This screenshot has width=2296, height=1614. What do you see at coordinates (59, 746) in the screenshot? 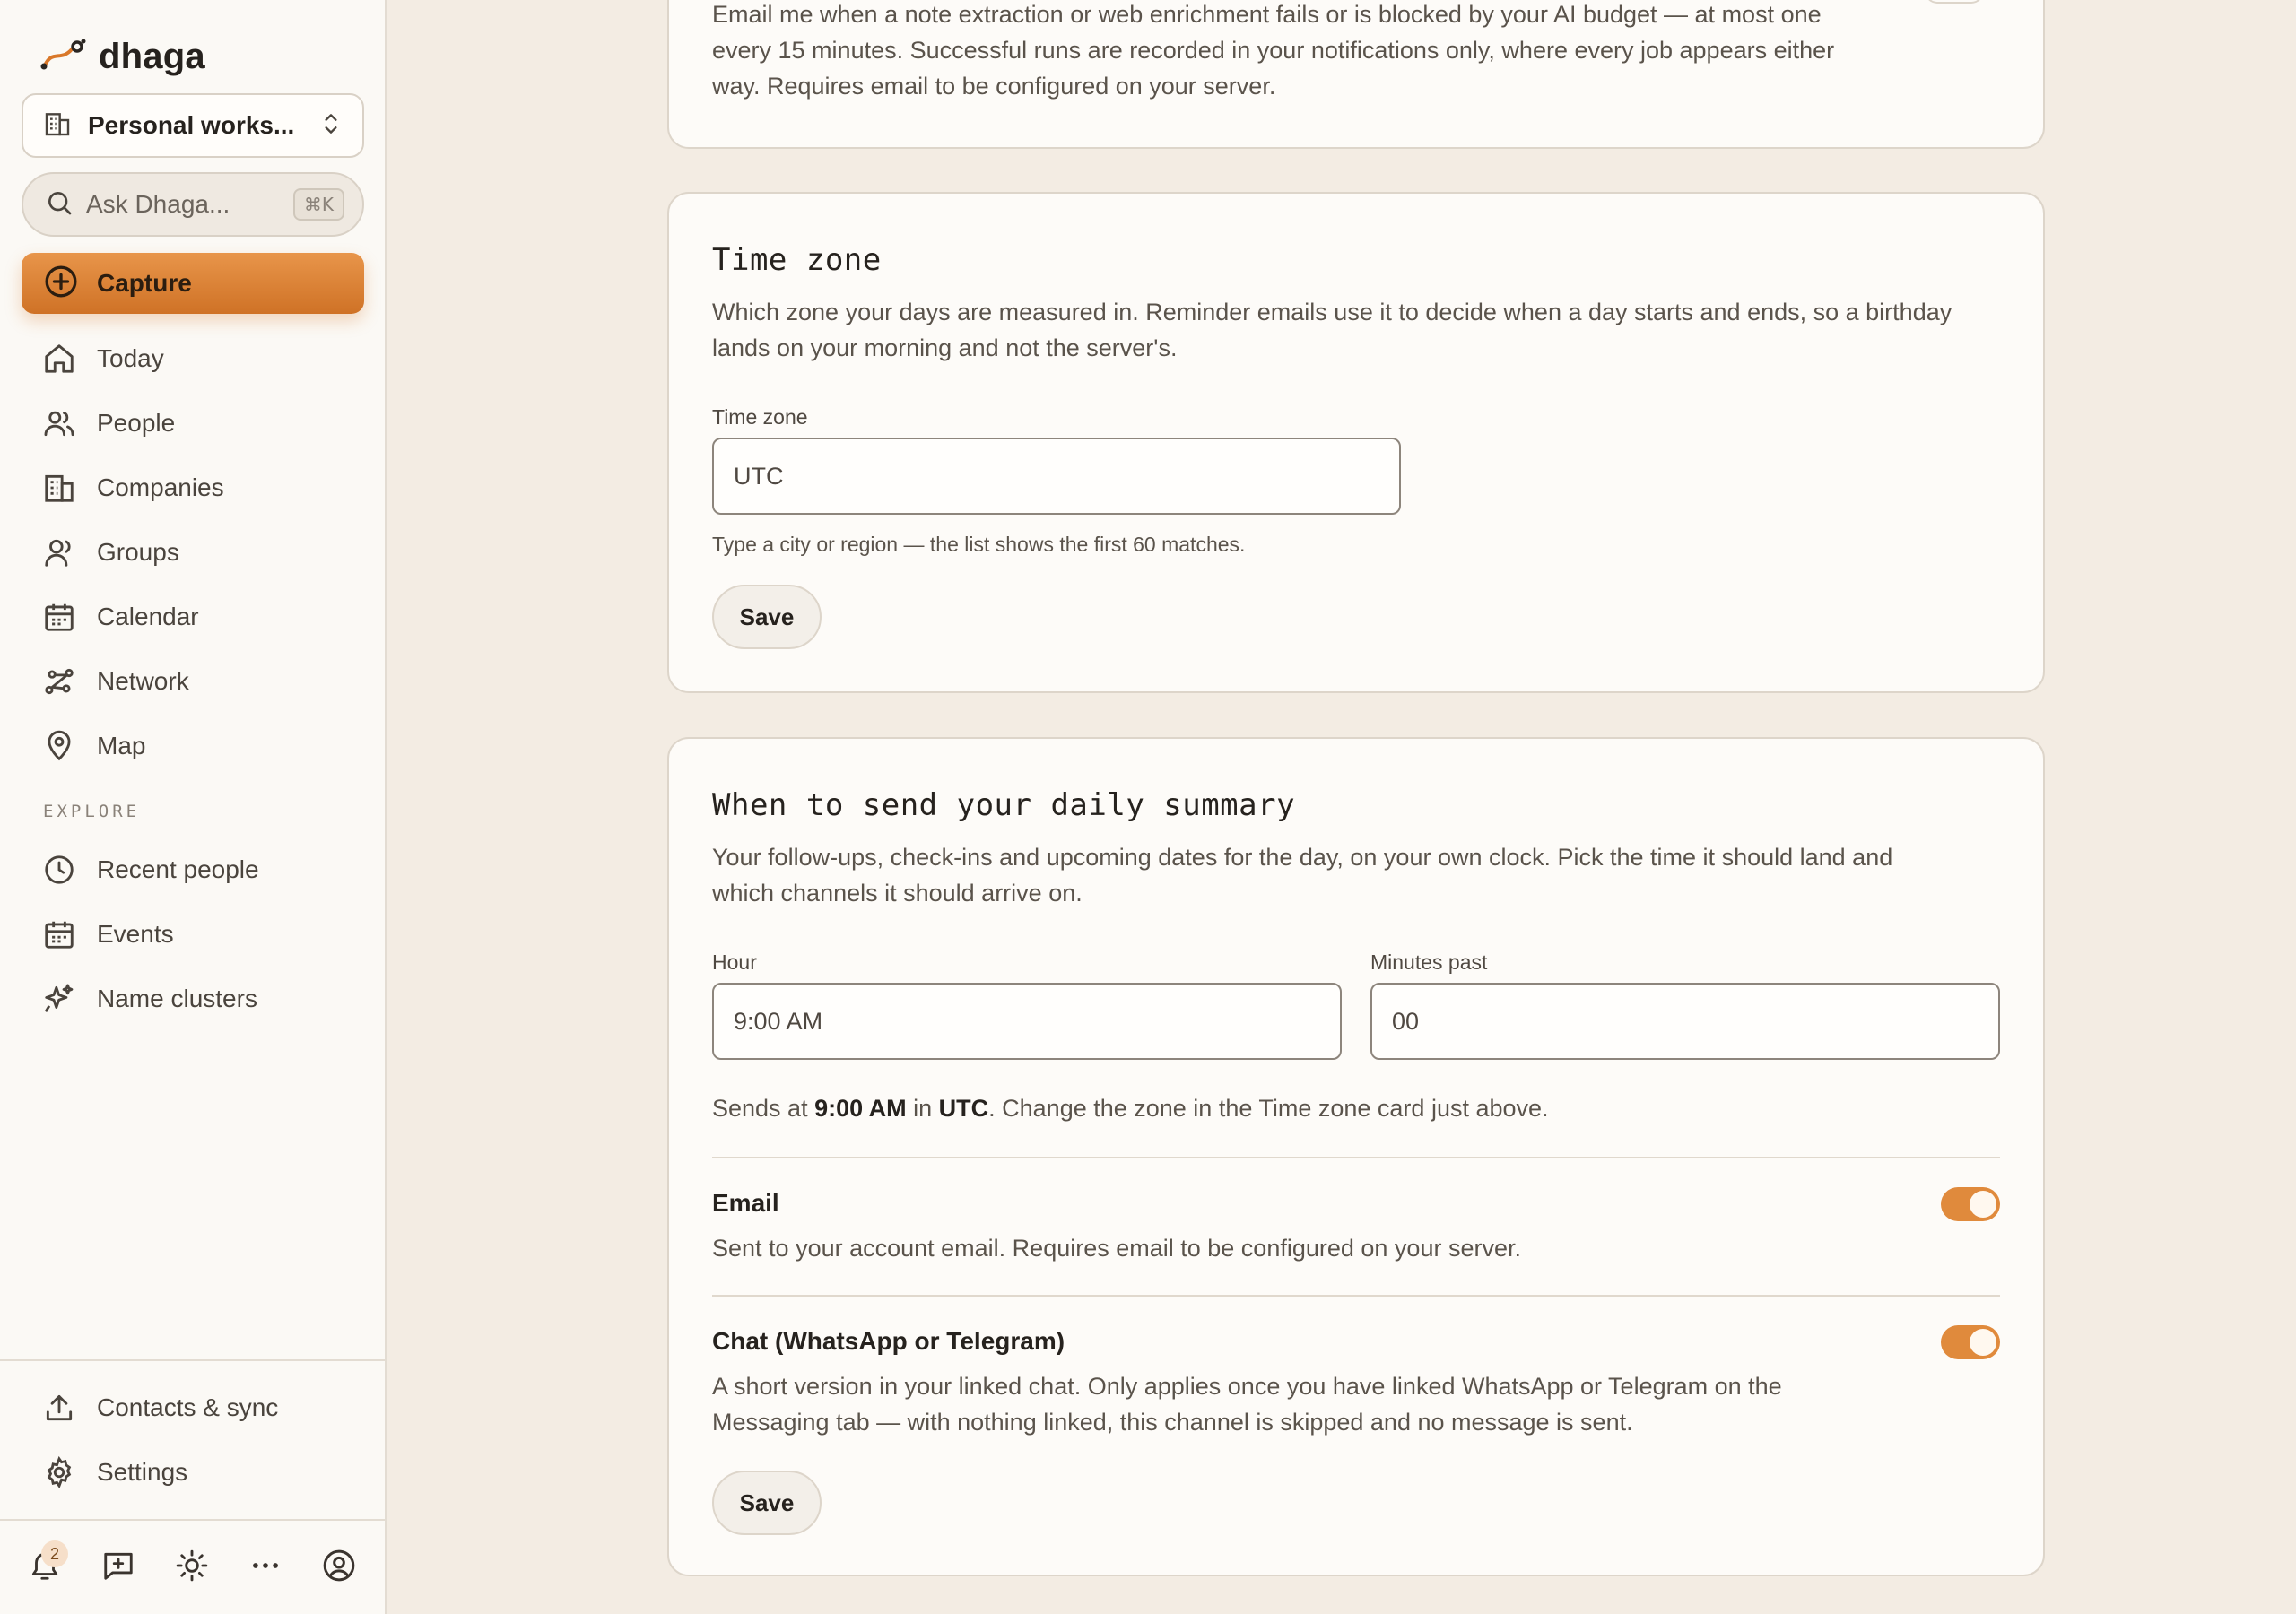
I see `map-pin-icon` at bounding box center [59, 746].